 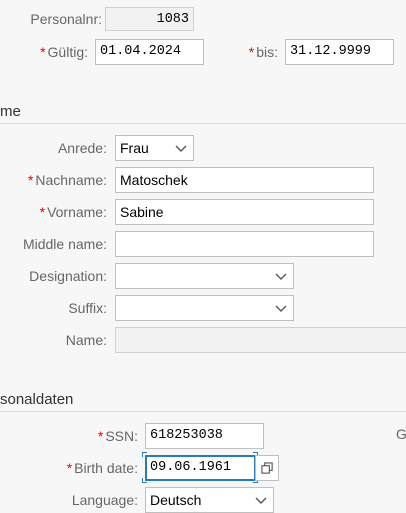 What do you see at coordinates (86, 340) in the screenshot?
I see `full-name-label: Name:` at bounding box center [86, 340].